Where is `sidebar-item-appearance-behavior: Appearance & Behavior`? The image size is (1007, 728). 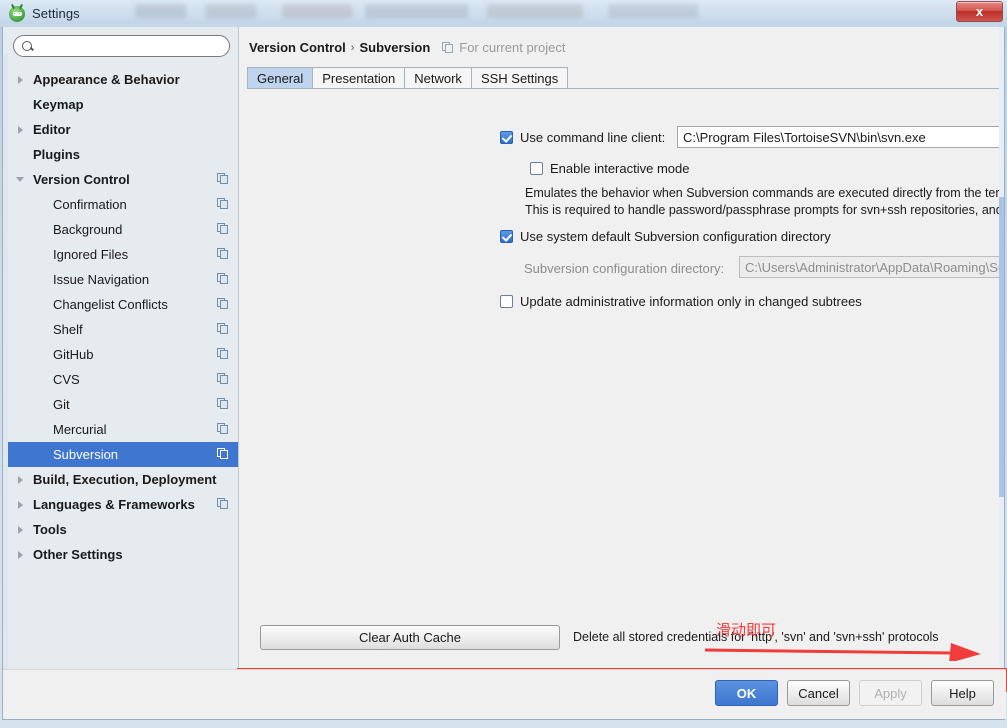 sidebar-item-appearance-behavior: Appearance & Behavior is located at coordinates (120, 79).